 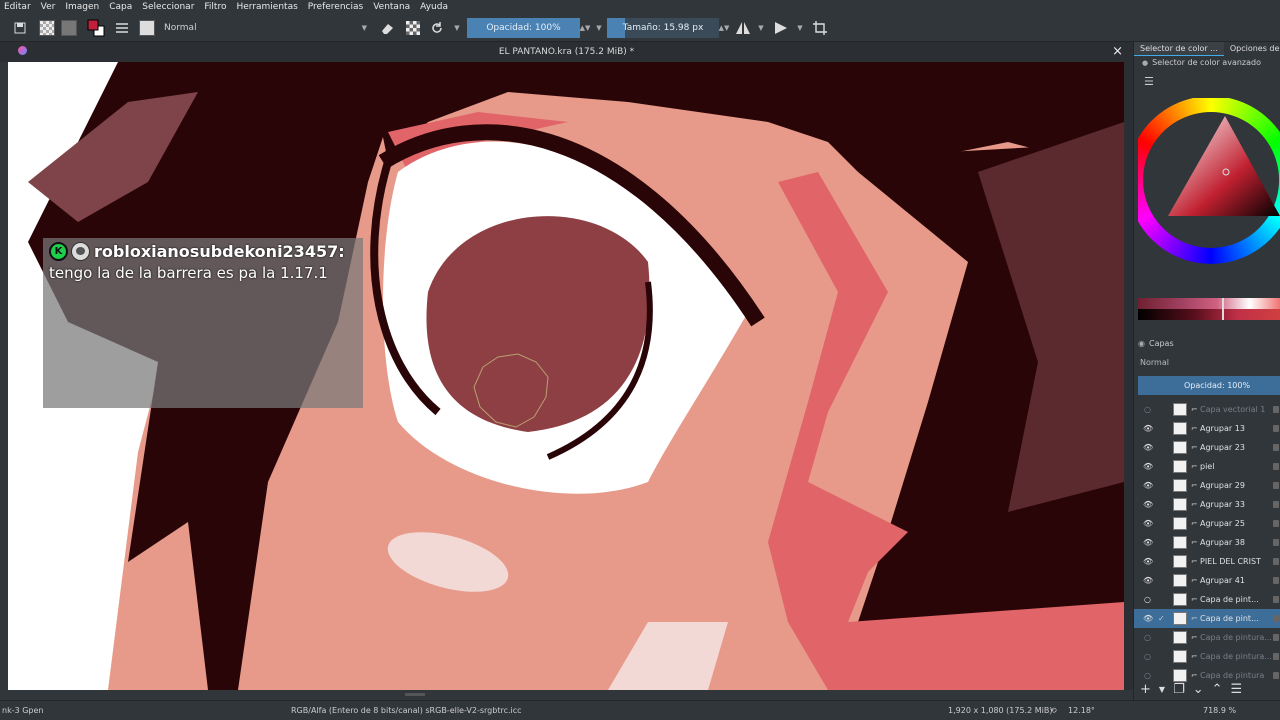 What do you see at coordinates (1149, 81) in the screenshot?
I see `list-icon: ☰` at bounding box center [1149, 81].